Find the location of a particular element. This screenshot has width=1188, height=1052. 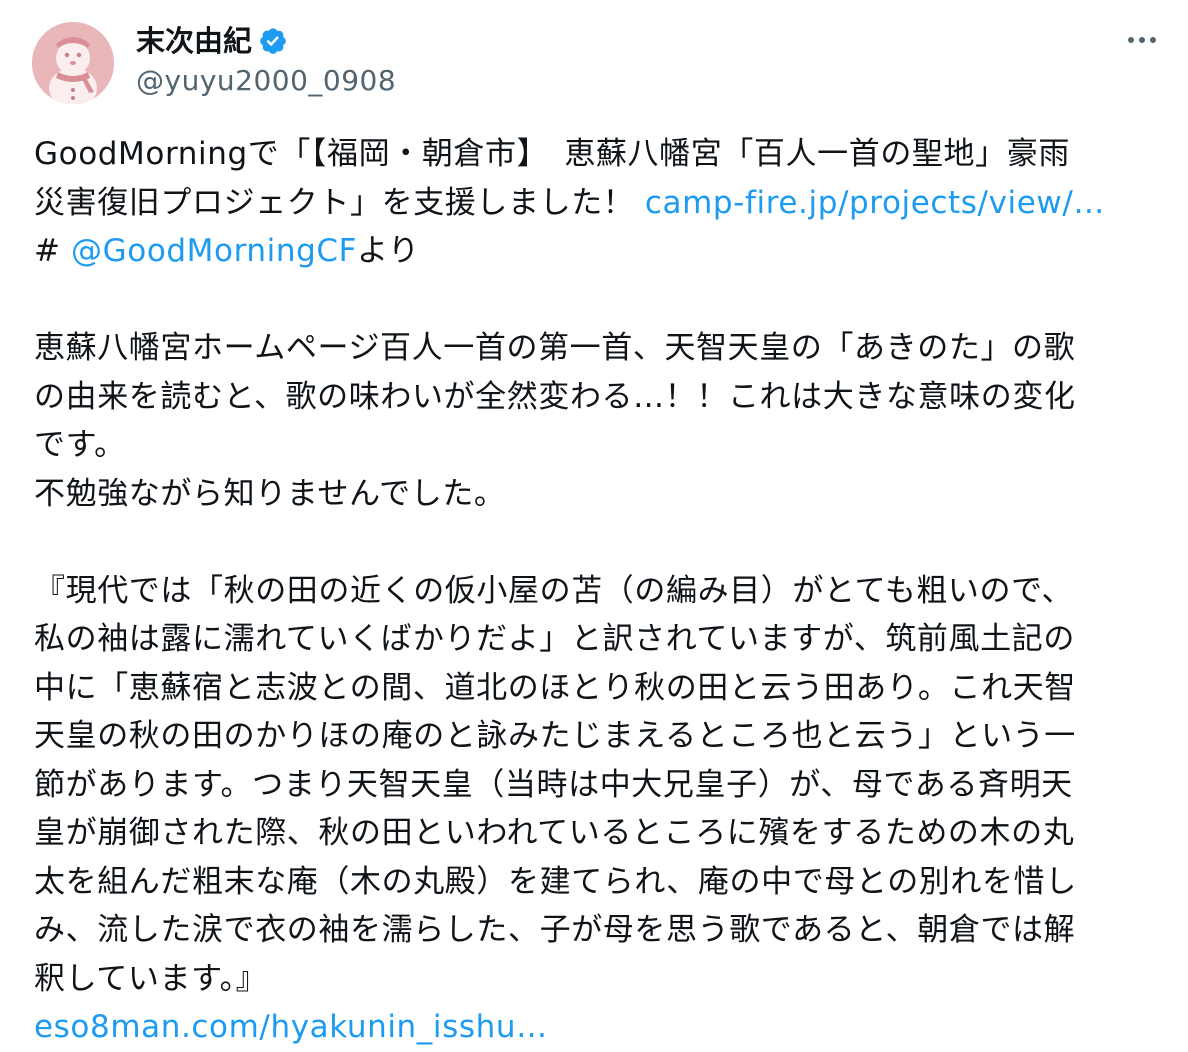

author-display-name: 末次由紀 is located at coordinates (194, 41).